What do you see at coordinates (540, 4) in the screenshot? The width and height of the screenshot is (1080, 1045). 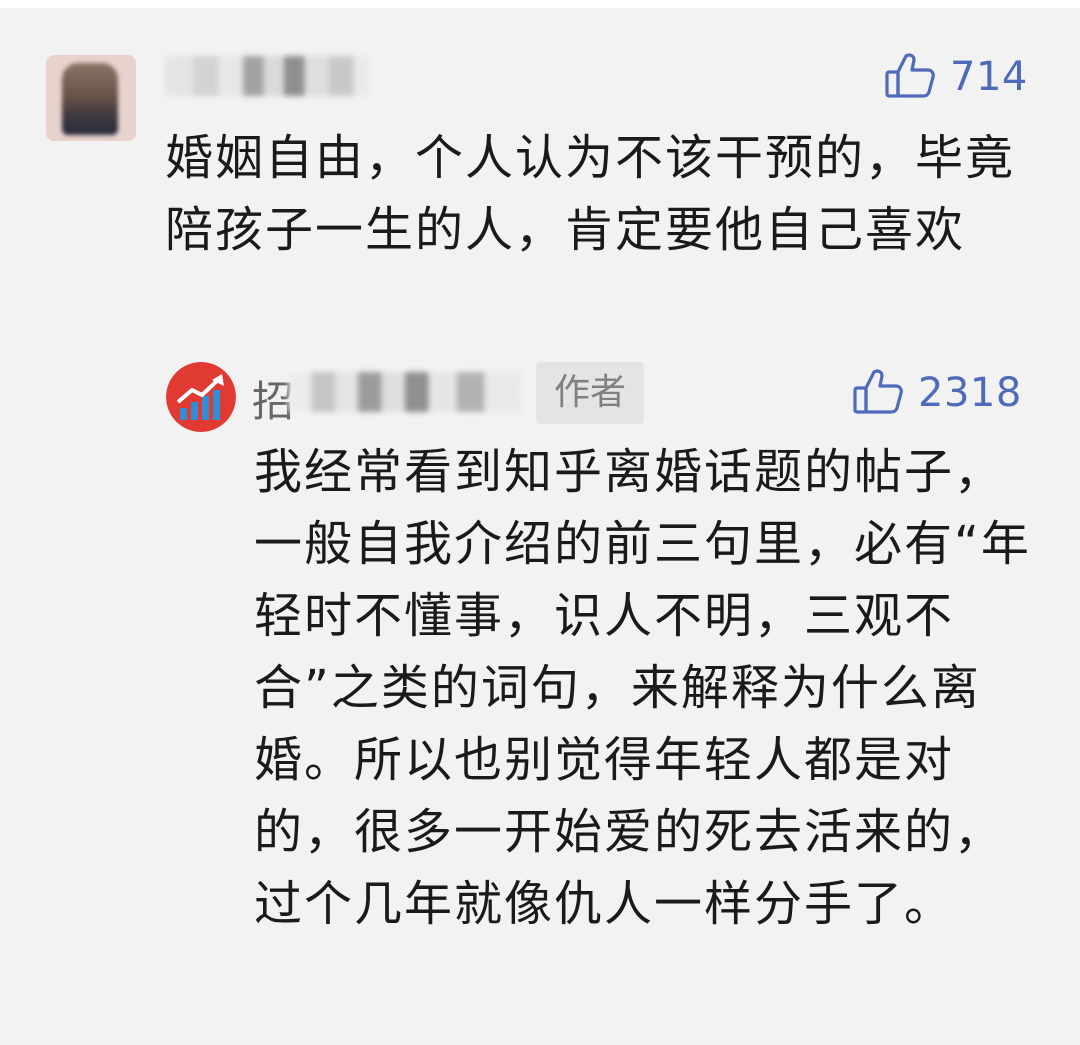 I see `top-divider` at bounding box center [540, 4].